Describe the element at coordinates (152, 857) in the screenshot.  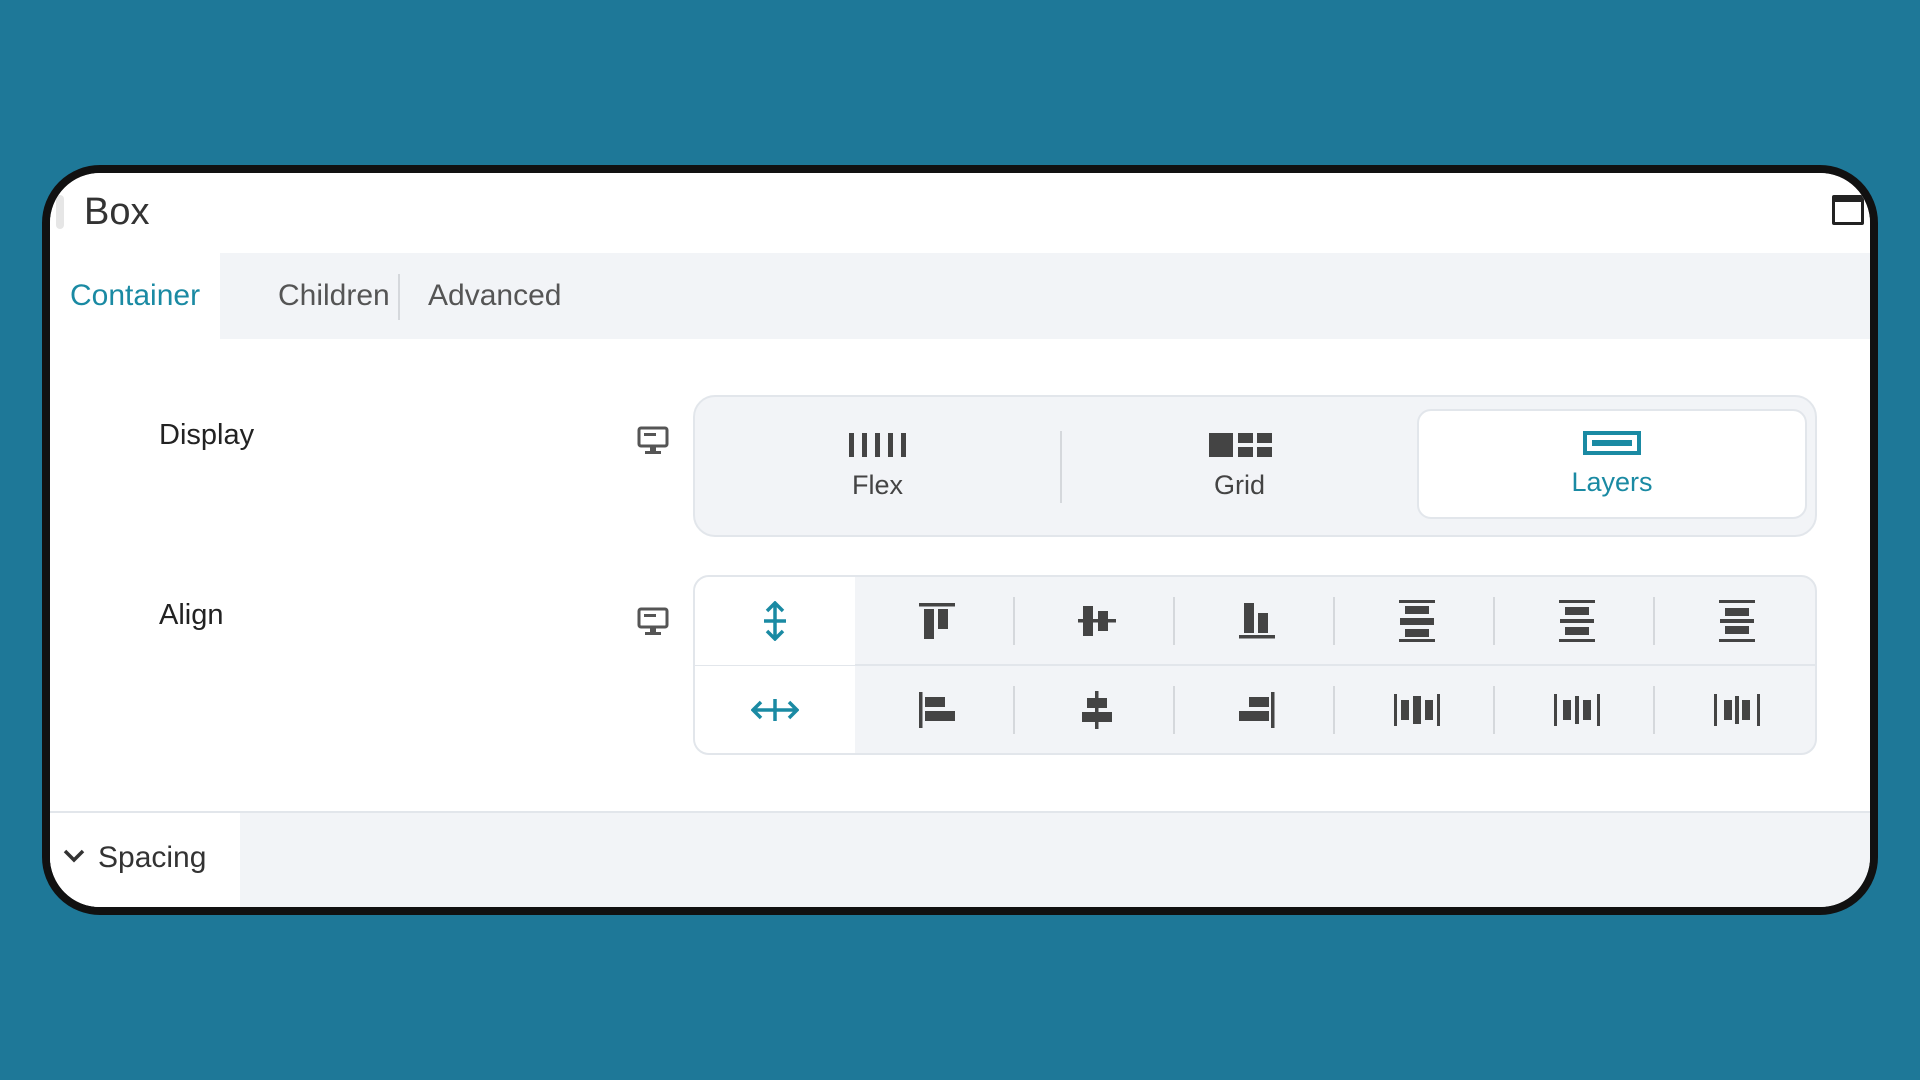
I see `spacing-label: Spacing` at that location.